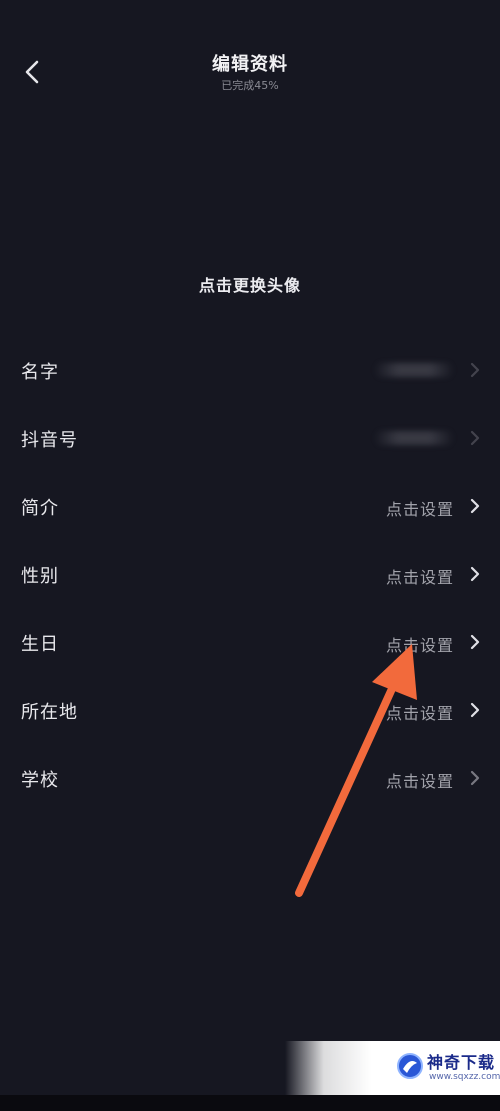 The width and height of the screenshot is (500, 1111). Describe the element at coordinates (49, 712) in the screenshot. I see `field-label: 所在地` at that location.